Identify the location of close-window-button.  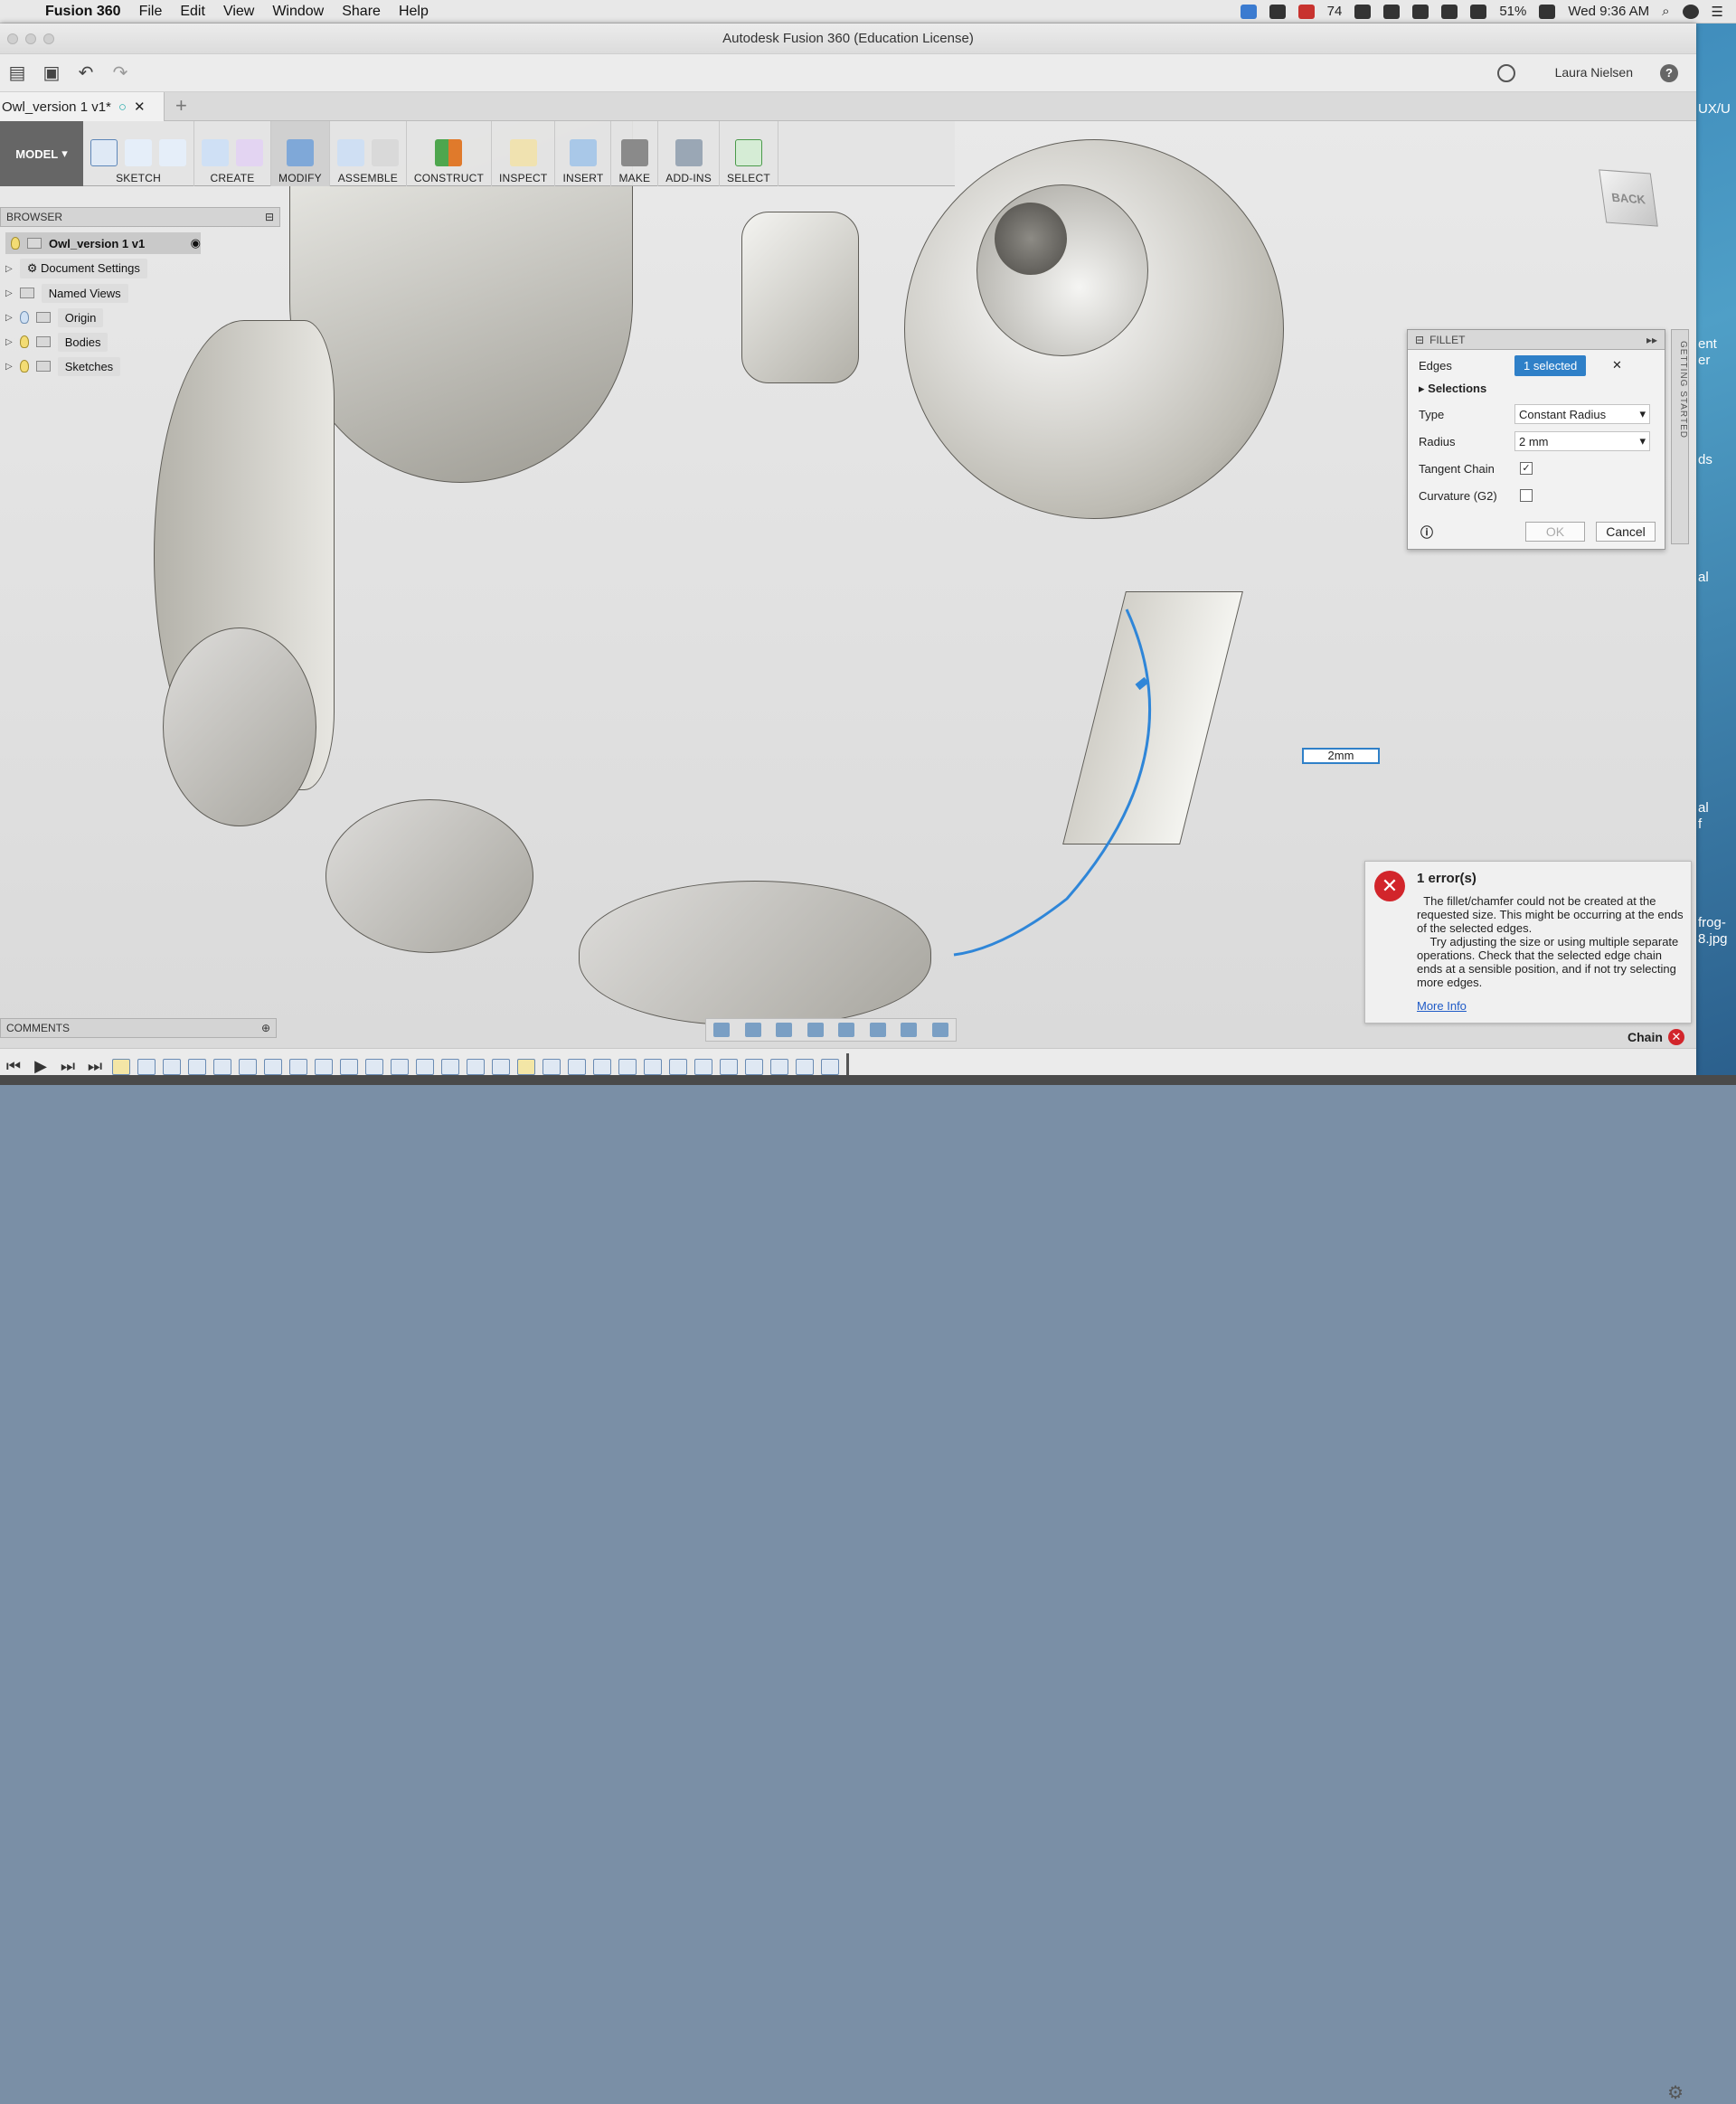
(13, 38).